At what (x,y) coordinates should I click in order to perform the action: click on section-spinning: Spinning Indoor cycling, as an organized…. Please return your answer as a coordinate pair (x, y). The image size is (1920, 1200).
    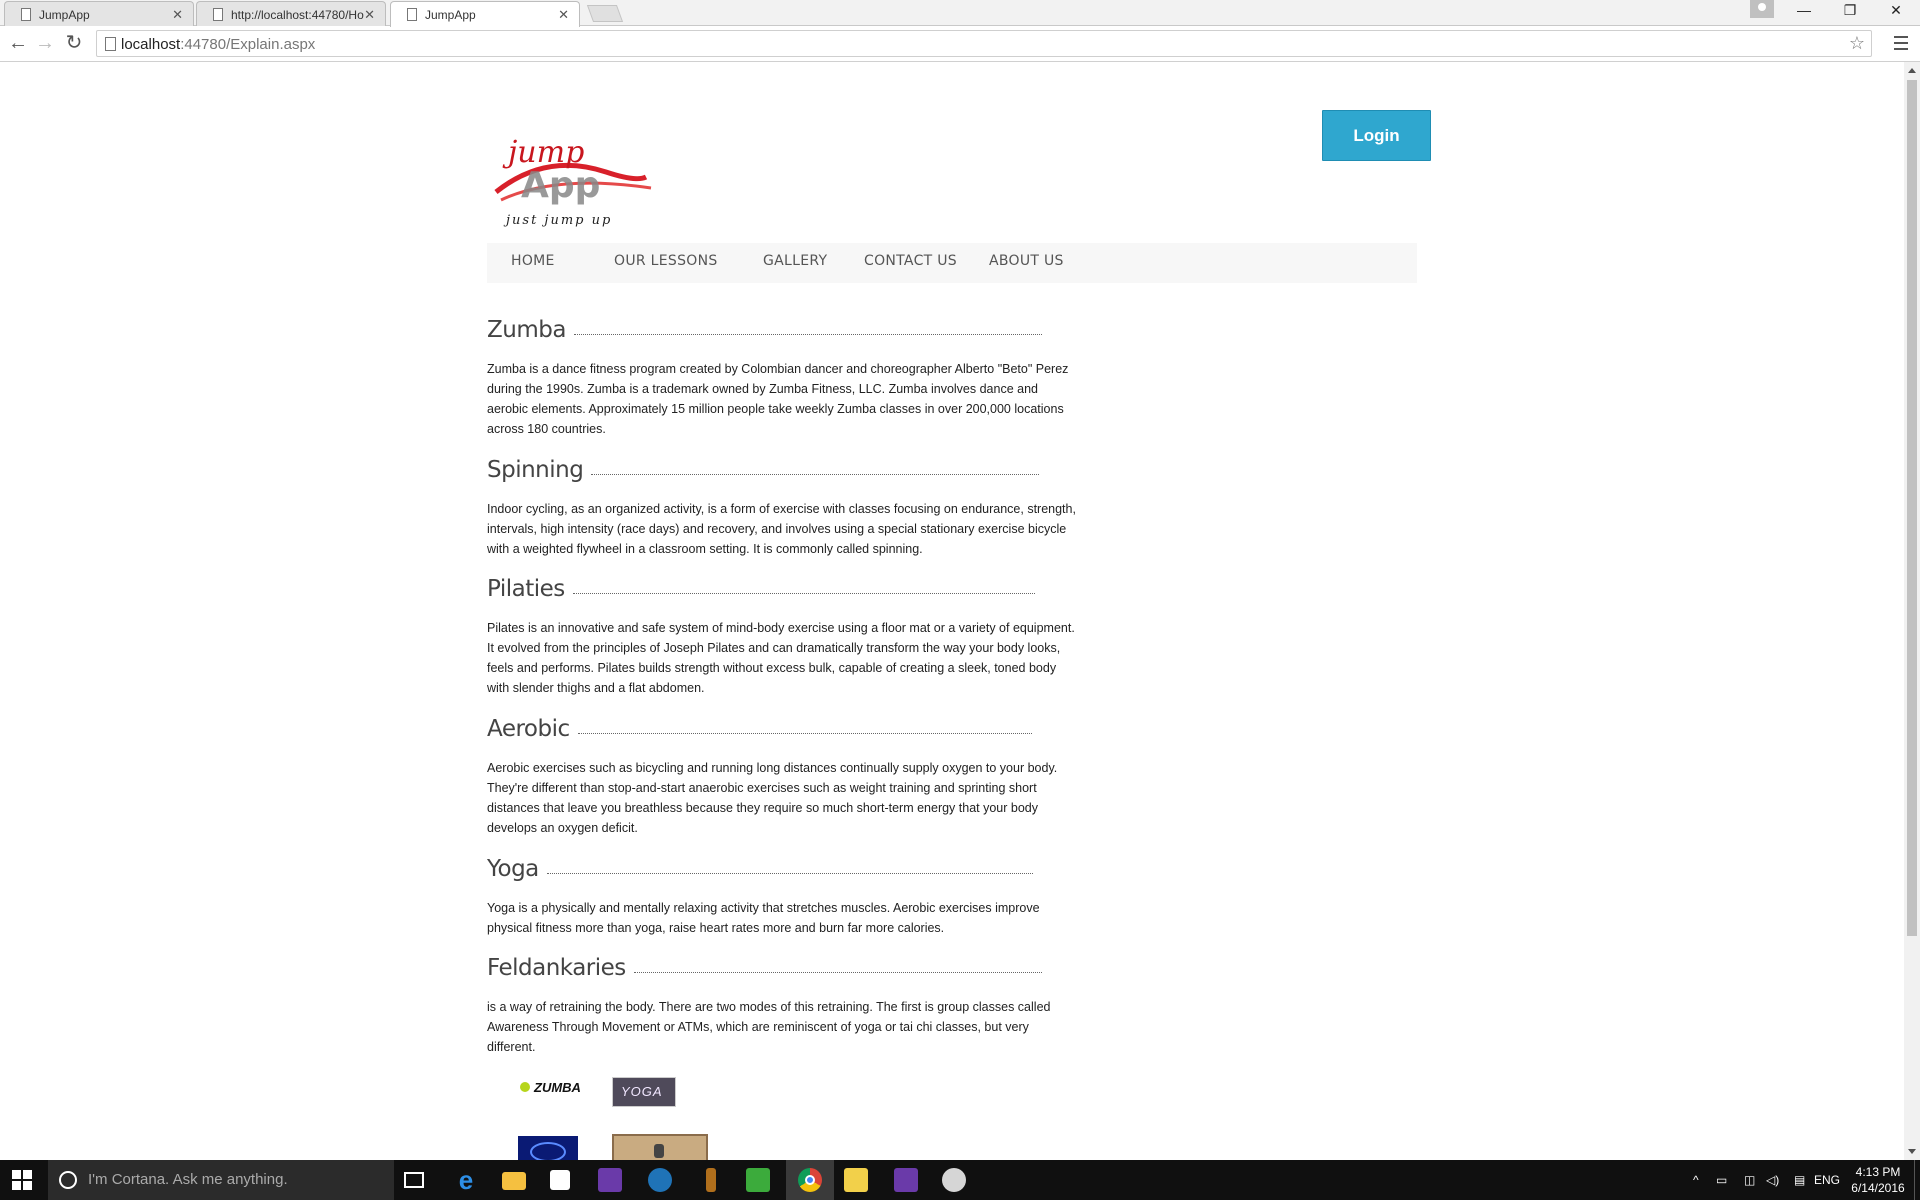
    Looking at the image, I should click on (782, 507).